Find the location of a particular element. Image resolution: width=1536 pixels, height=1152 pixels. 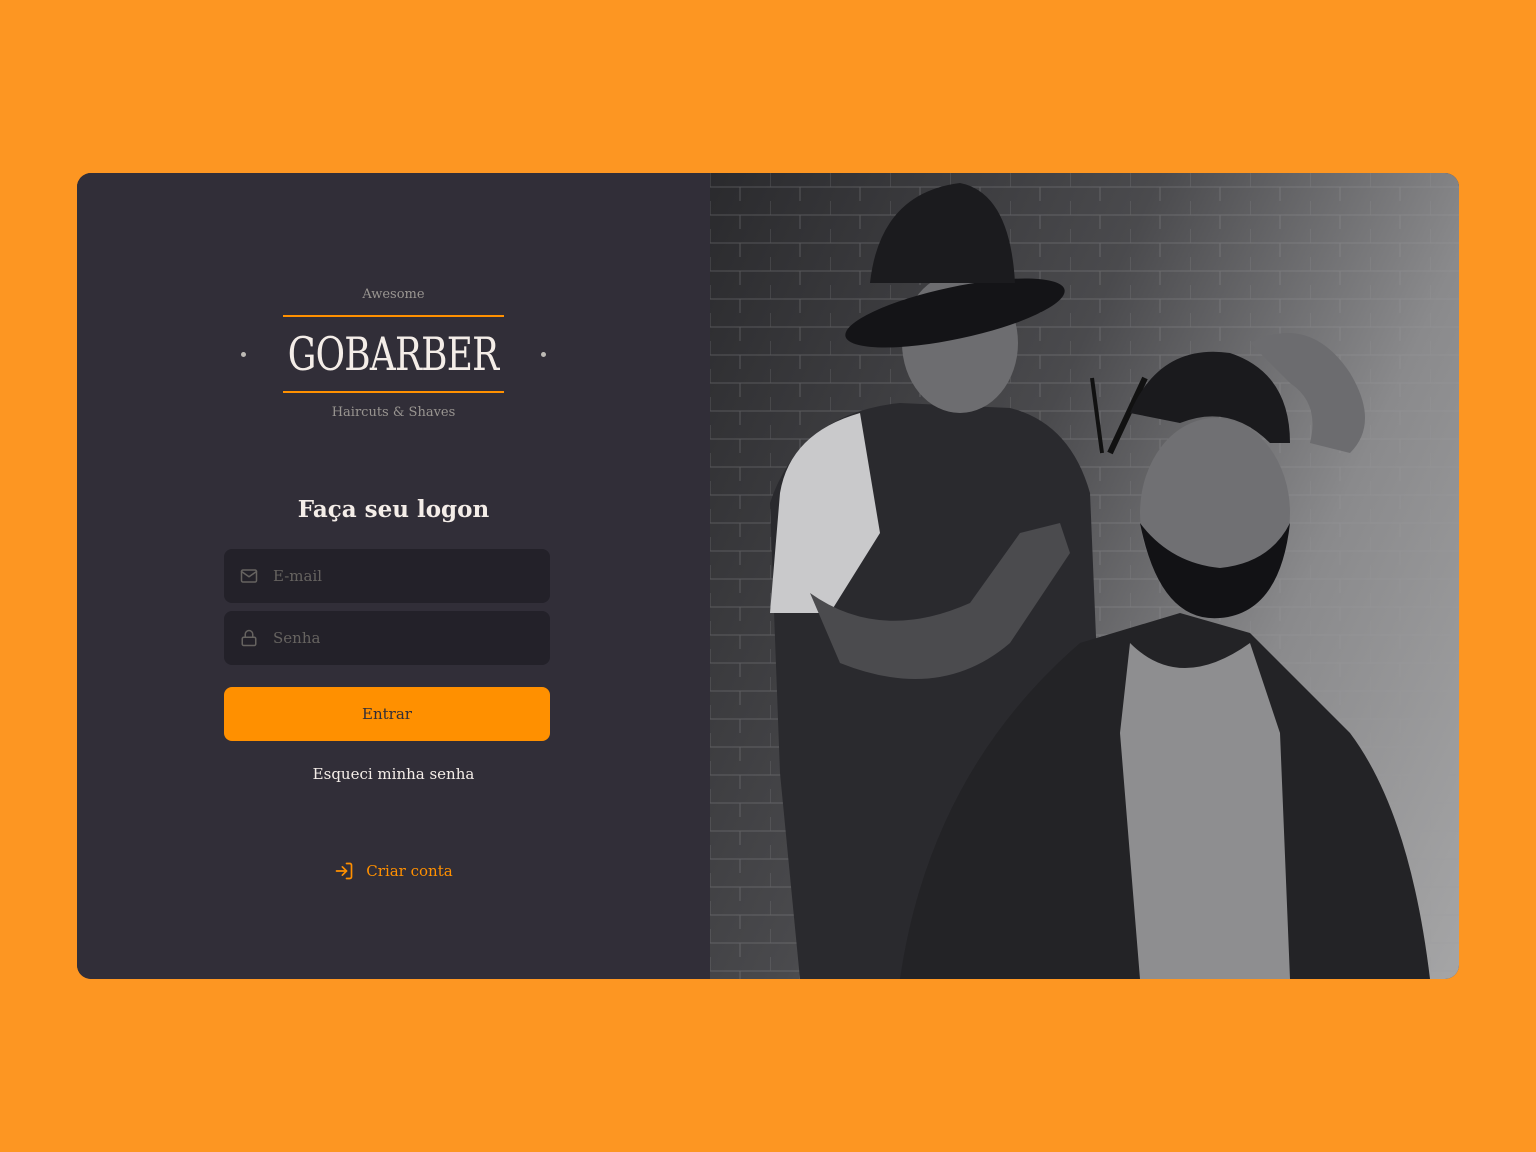

submit-button: Entrar is located at coordinates (387, 714).